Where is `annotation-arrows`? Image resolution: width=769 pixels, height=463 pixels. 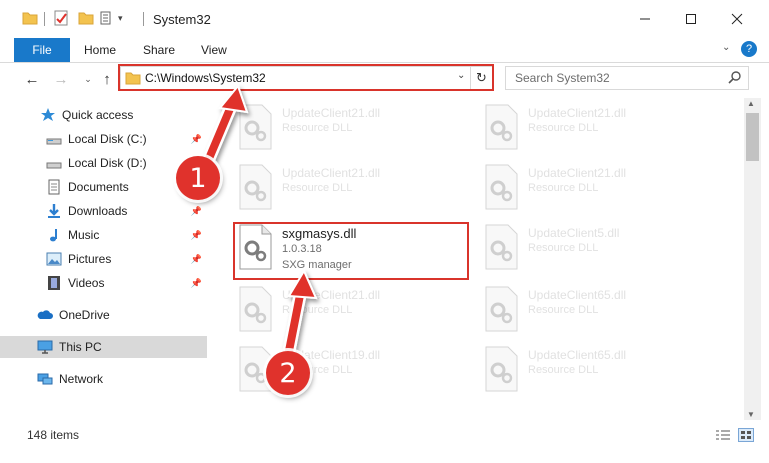
annotation-arrows is located at coordinates (258, 223).